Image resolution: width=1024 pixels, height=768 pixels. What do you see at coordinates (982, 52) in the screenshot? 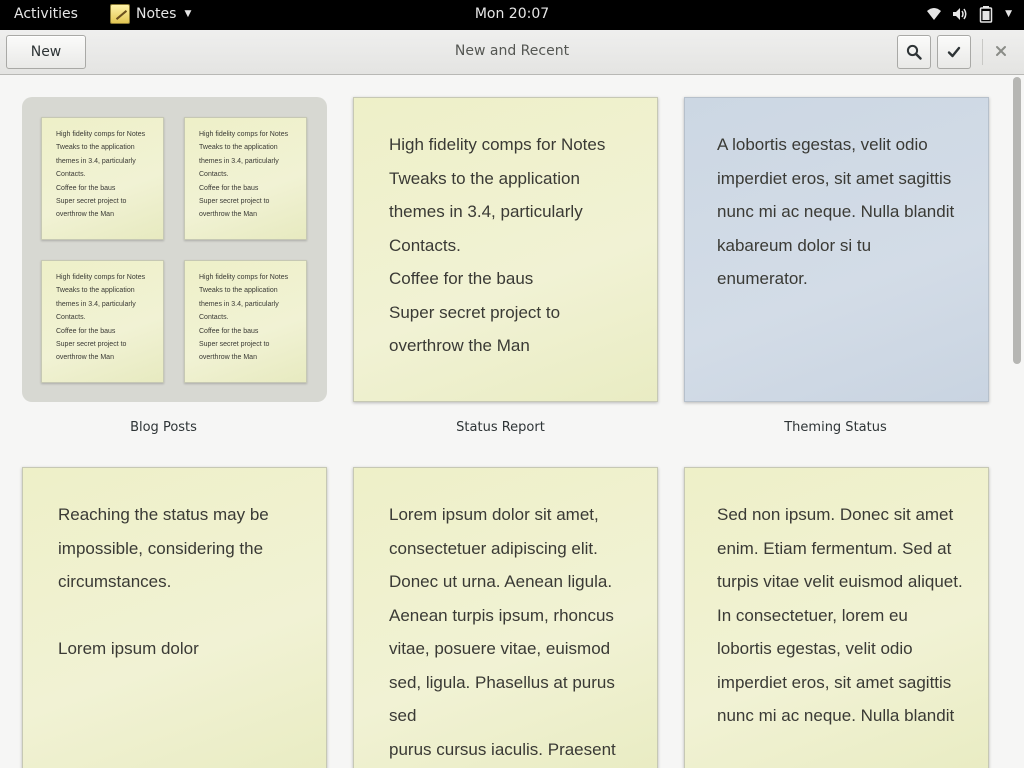
I see `header-separator` at bounding box center [982, 52].